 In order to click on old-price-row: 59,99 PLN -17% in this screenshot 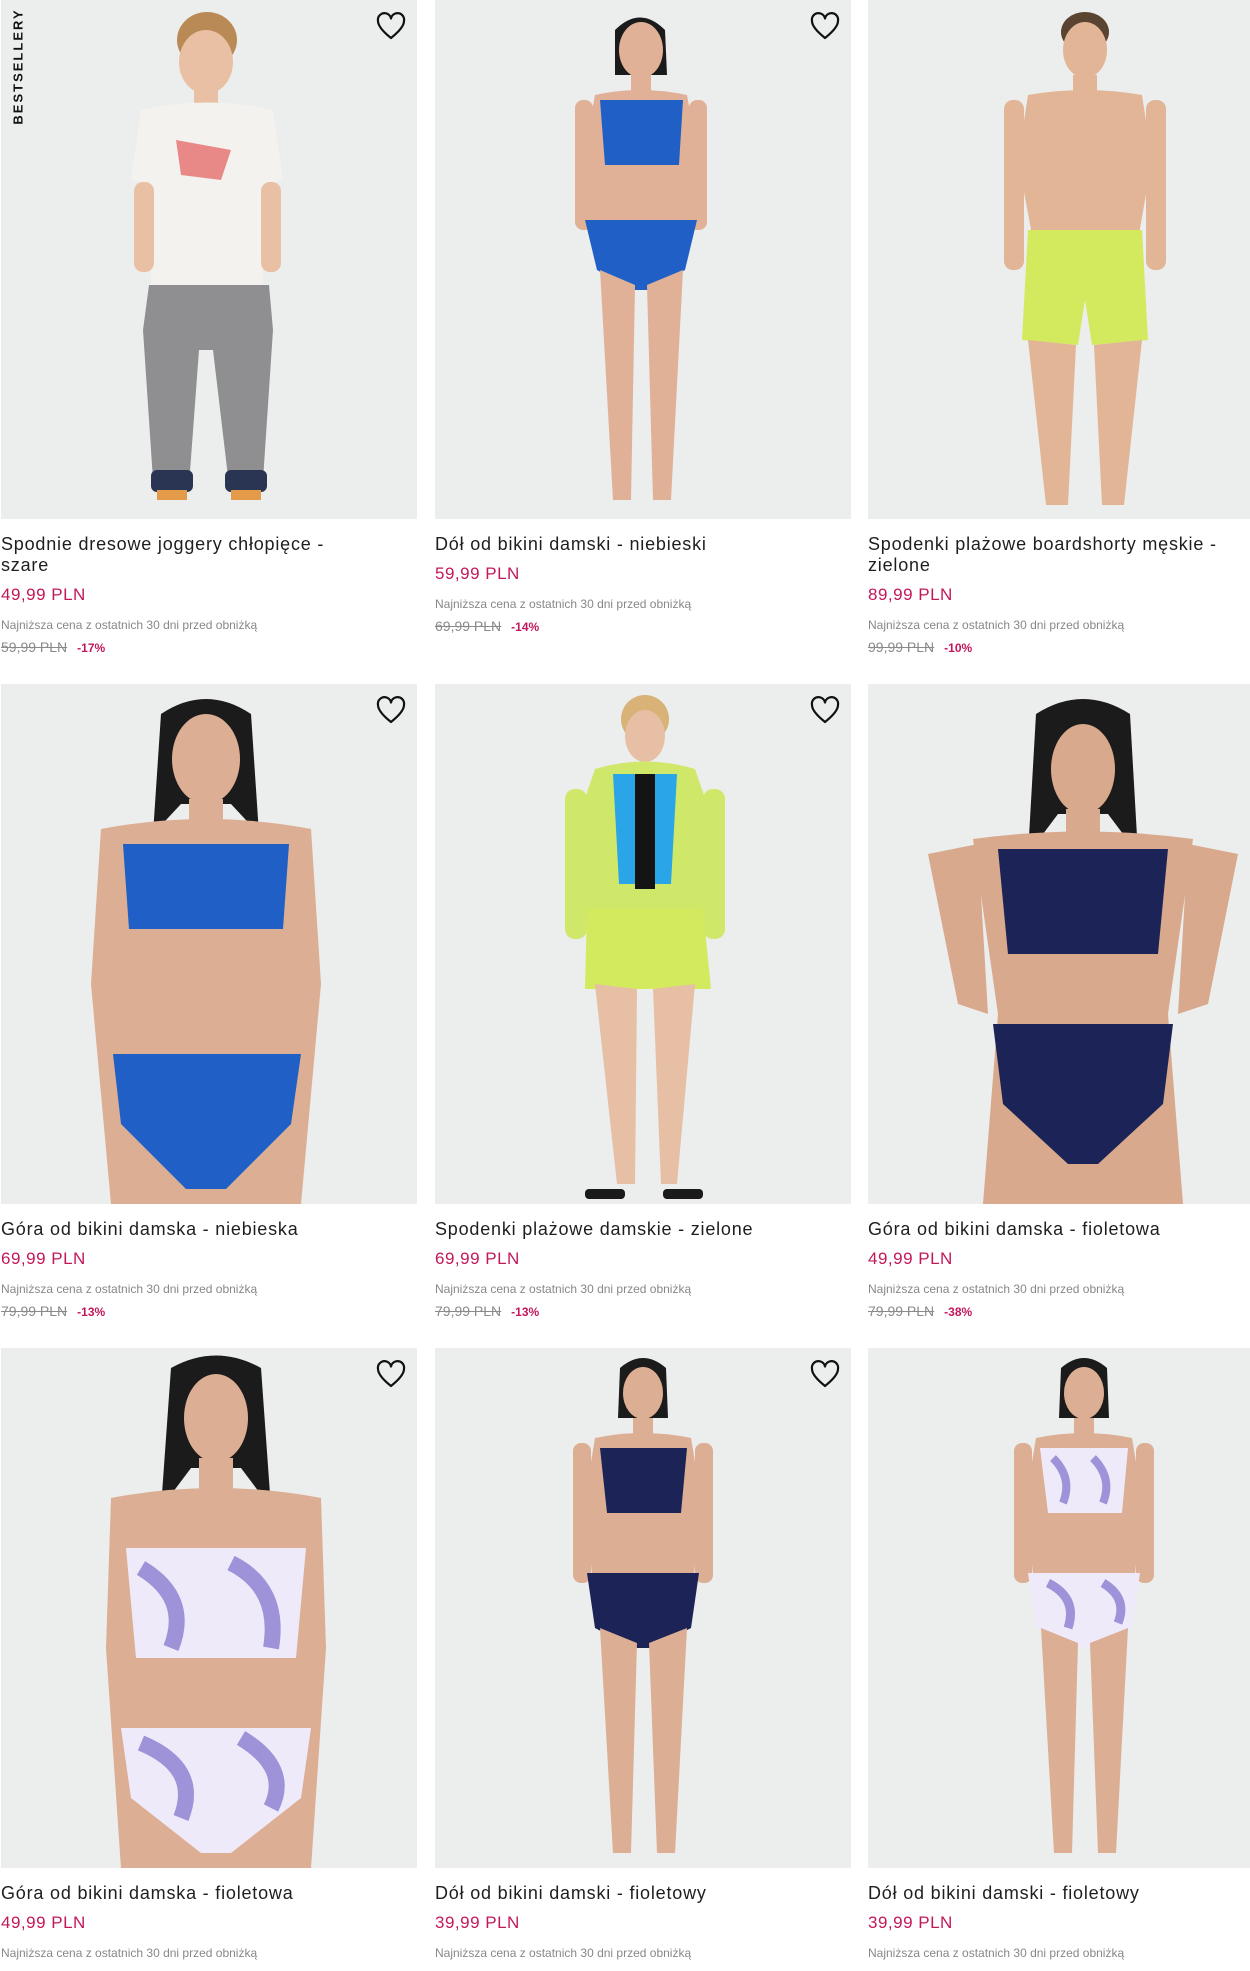, I will do `click(209, 647)`.